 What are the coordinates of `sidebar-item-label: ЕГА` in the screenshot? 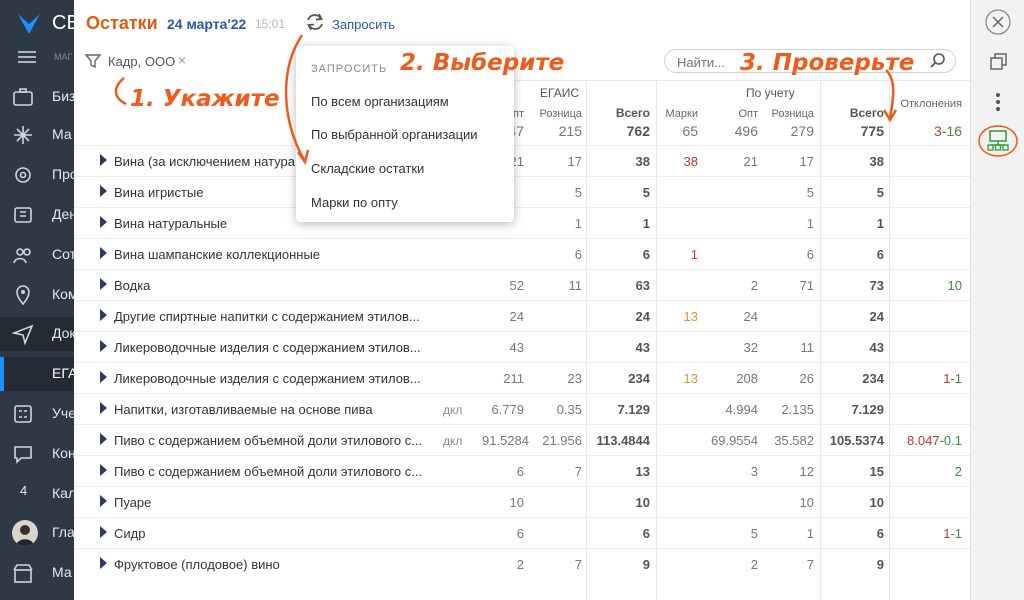 It's located at (63, 373).